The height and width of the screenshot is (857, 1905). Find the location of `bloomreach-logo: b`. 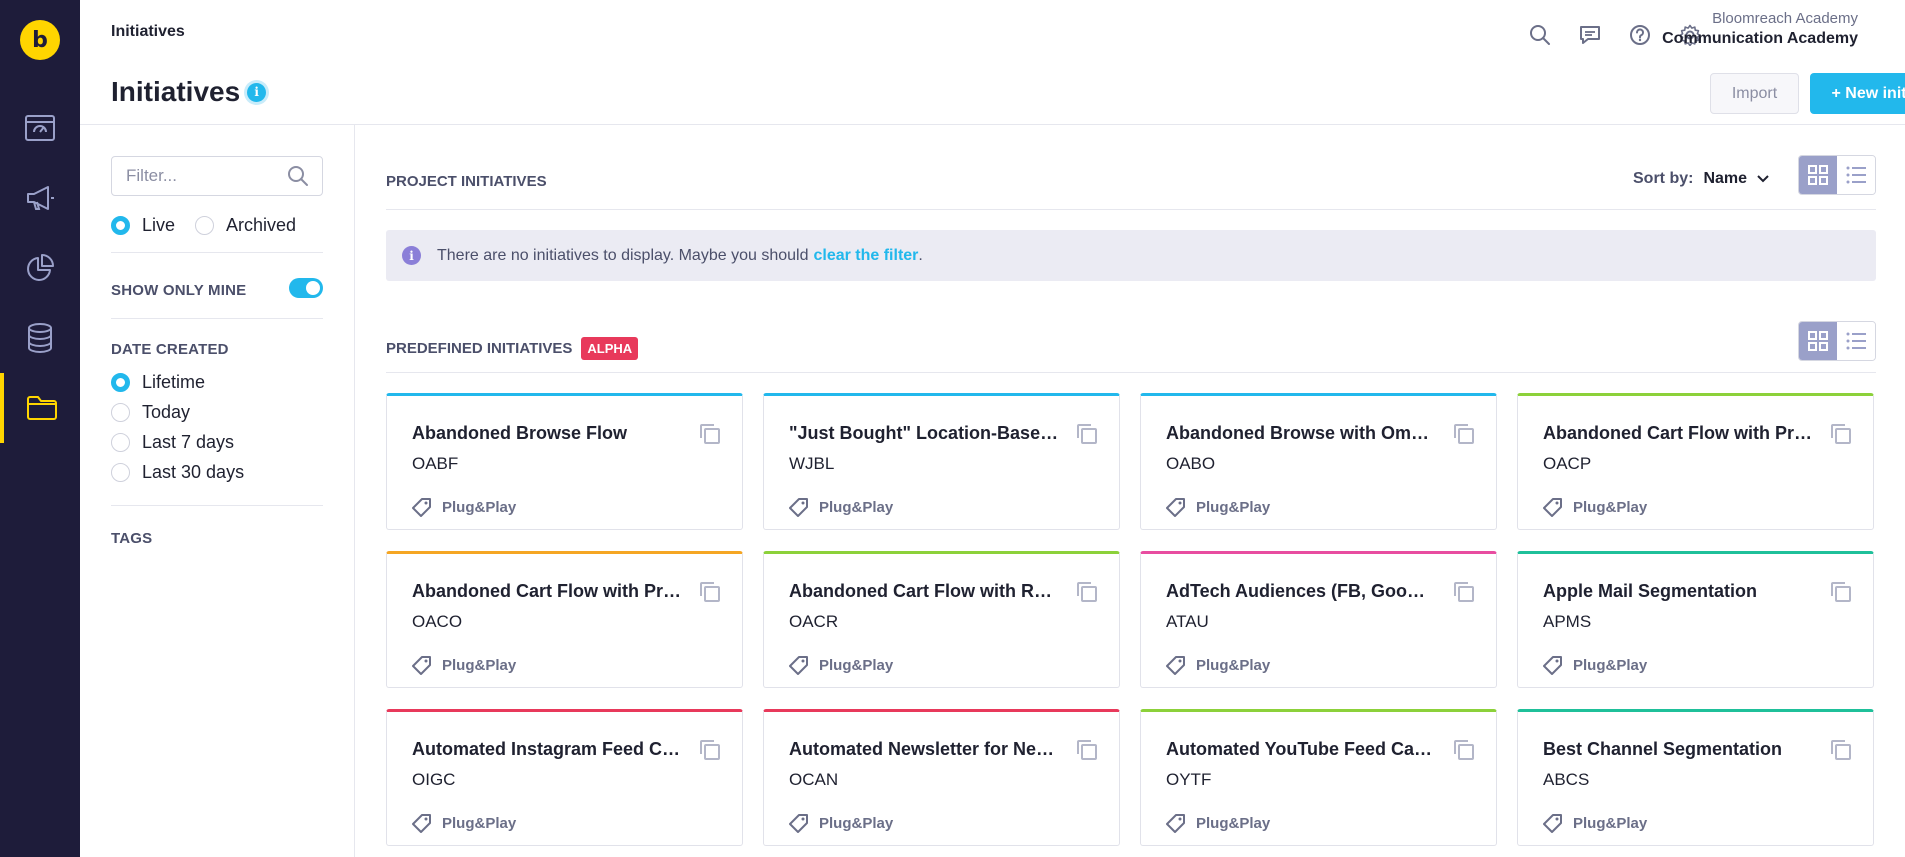

bloomreach-logo: b is located at coordinates (40, 40).